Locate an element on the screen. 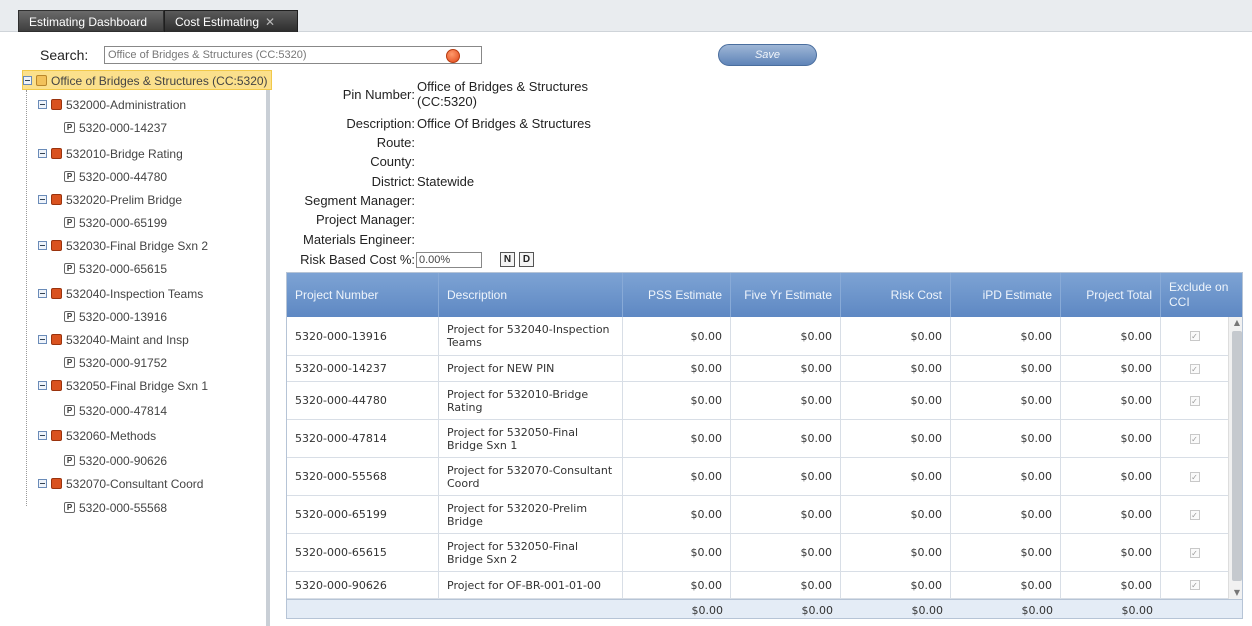 This screenshot has height=626, width=1252. tree-node-label: 532010-Bridge Rating is located at coordinates (124, 154).